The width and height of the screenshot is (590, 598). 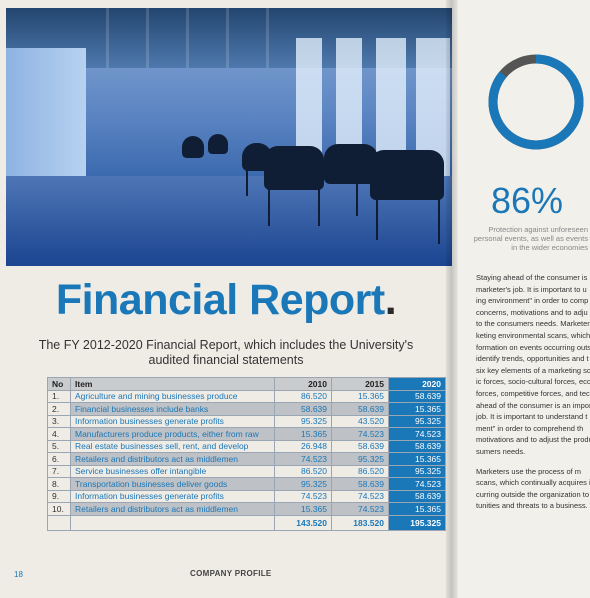 I want to click on donut-chart, so click(x=536, y=102).